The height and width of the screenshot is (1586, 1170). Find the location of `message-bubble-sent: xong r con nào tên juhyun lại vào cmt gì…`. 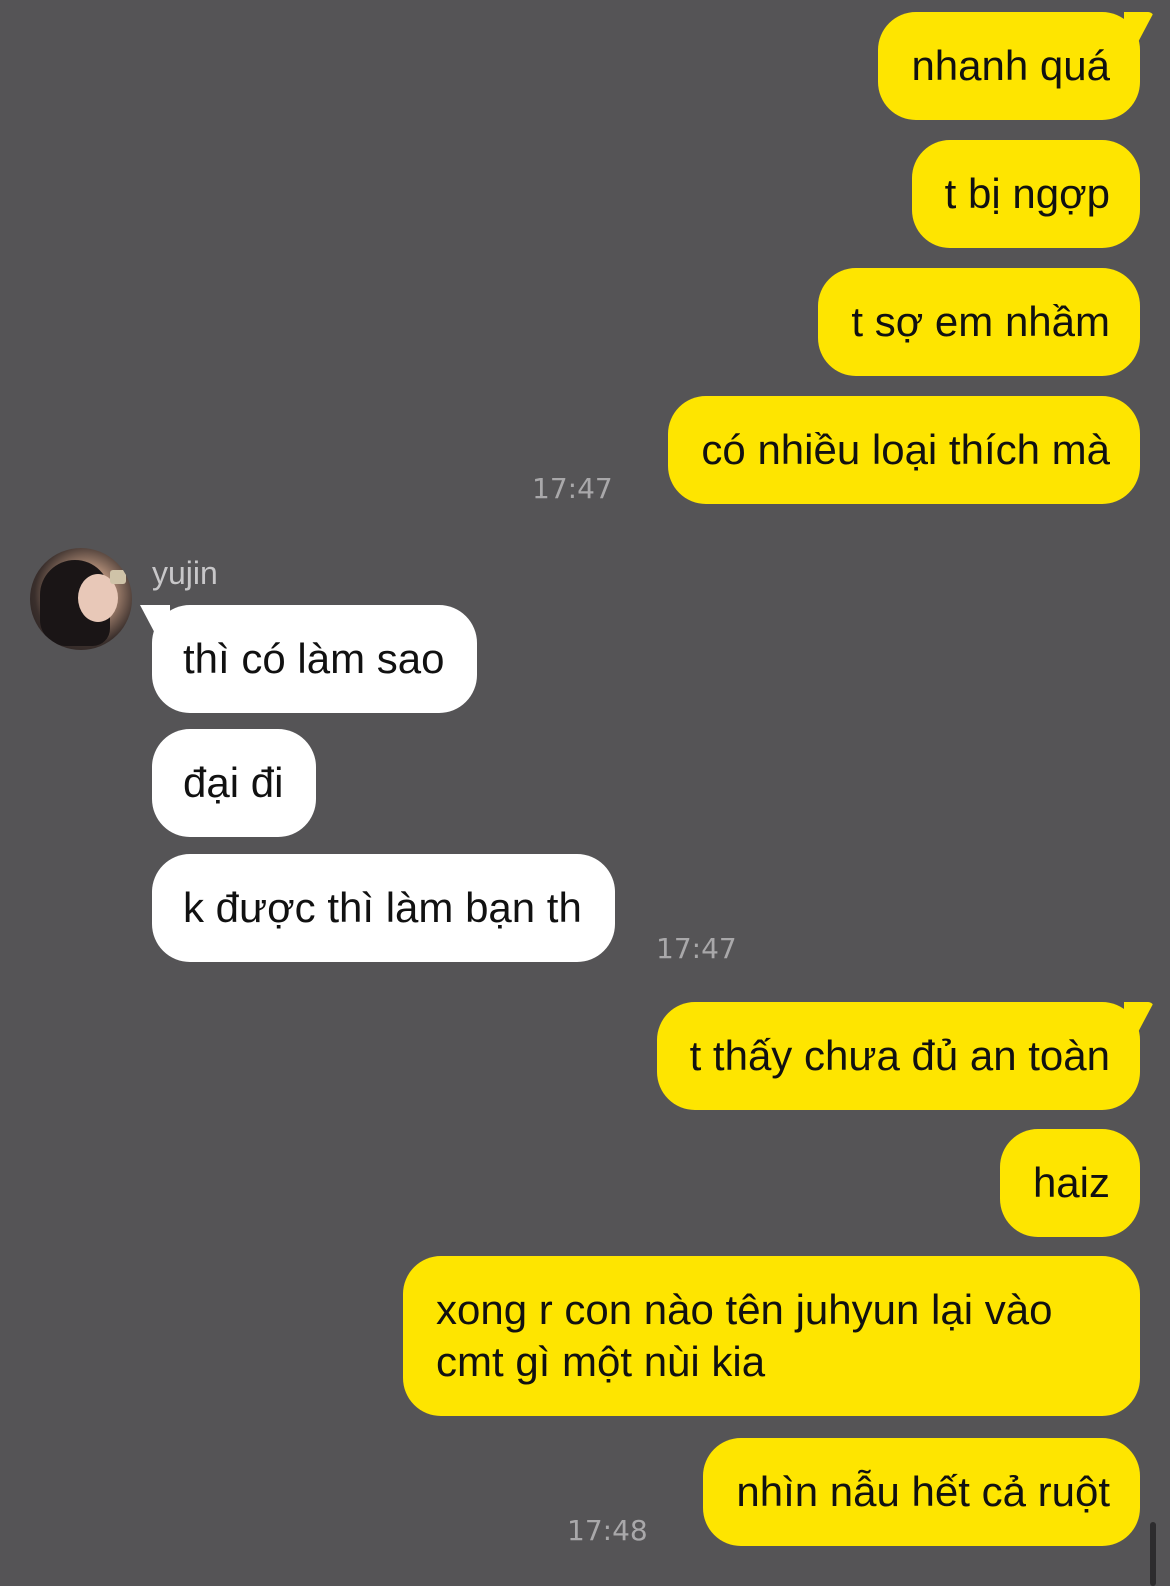

message-bubble-sent: xong r con nào tên juhyun lại vào cmt gì… is located at coordinates (771, 1336).